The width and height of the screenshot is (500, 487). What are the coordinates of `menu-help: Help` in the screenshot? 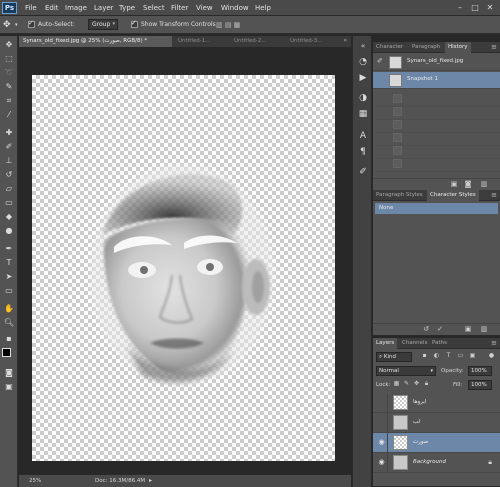 It's located at (263, 8).